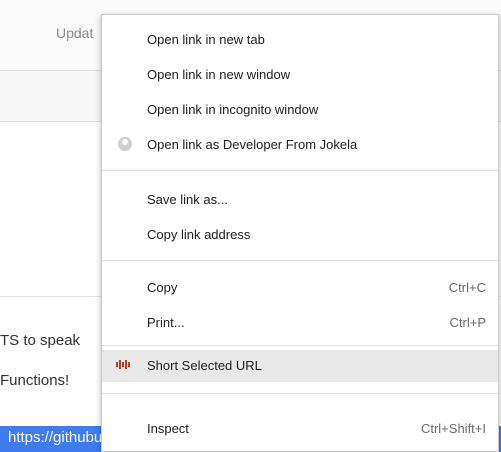 The height and width of the screenshot is (452, 501). What do you see at coordinates (40, 340) in the screenshot?
I see `body-text-line: TS to speak` at bounding box center [40, 340].